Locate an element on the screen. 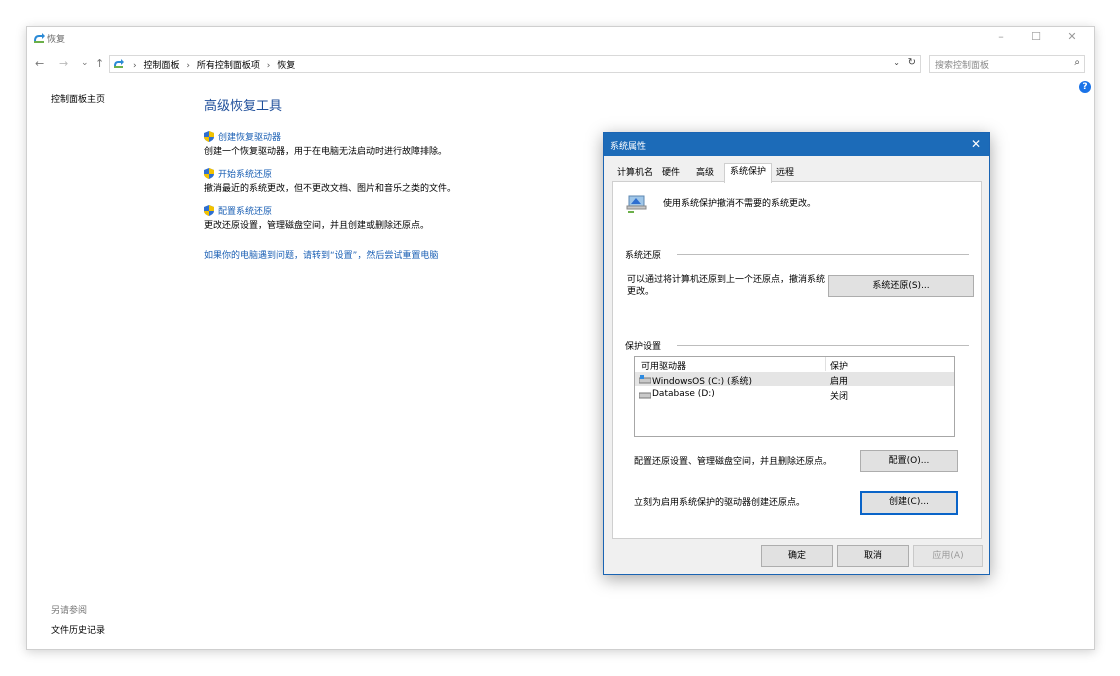  control-panel-icon is located at coordinates (119, 63).